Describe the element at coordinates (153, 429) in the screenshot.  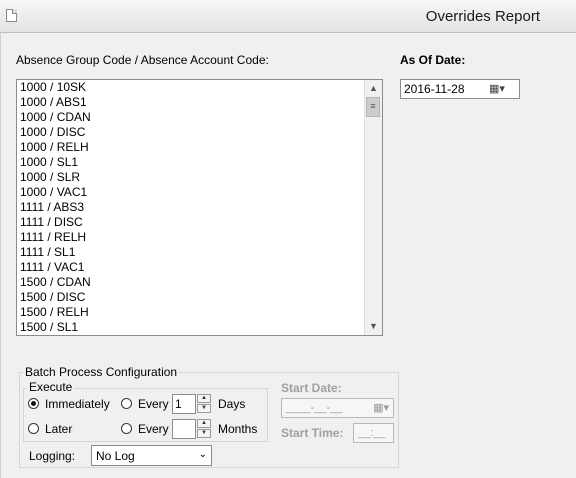
I see `every-months-label: Every` at that location.